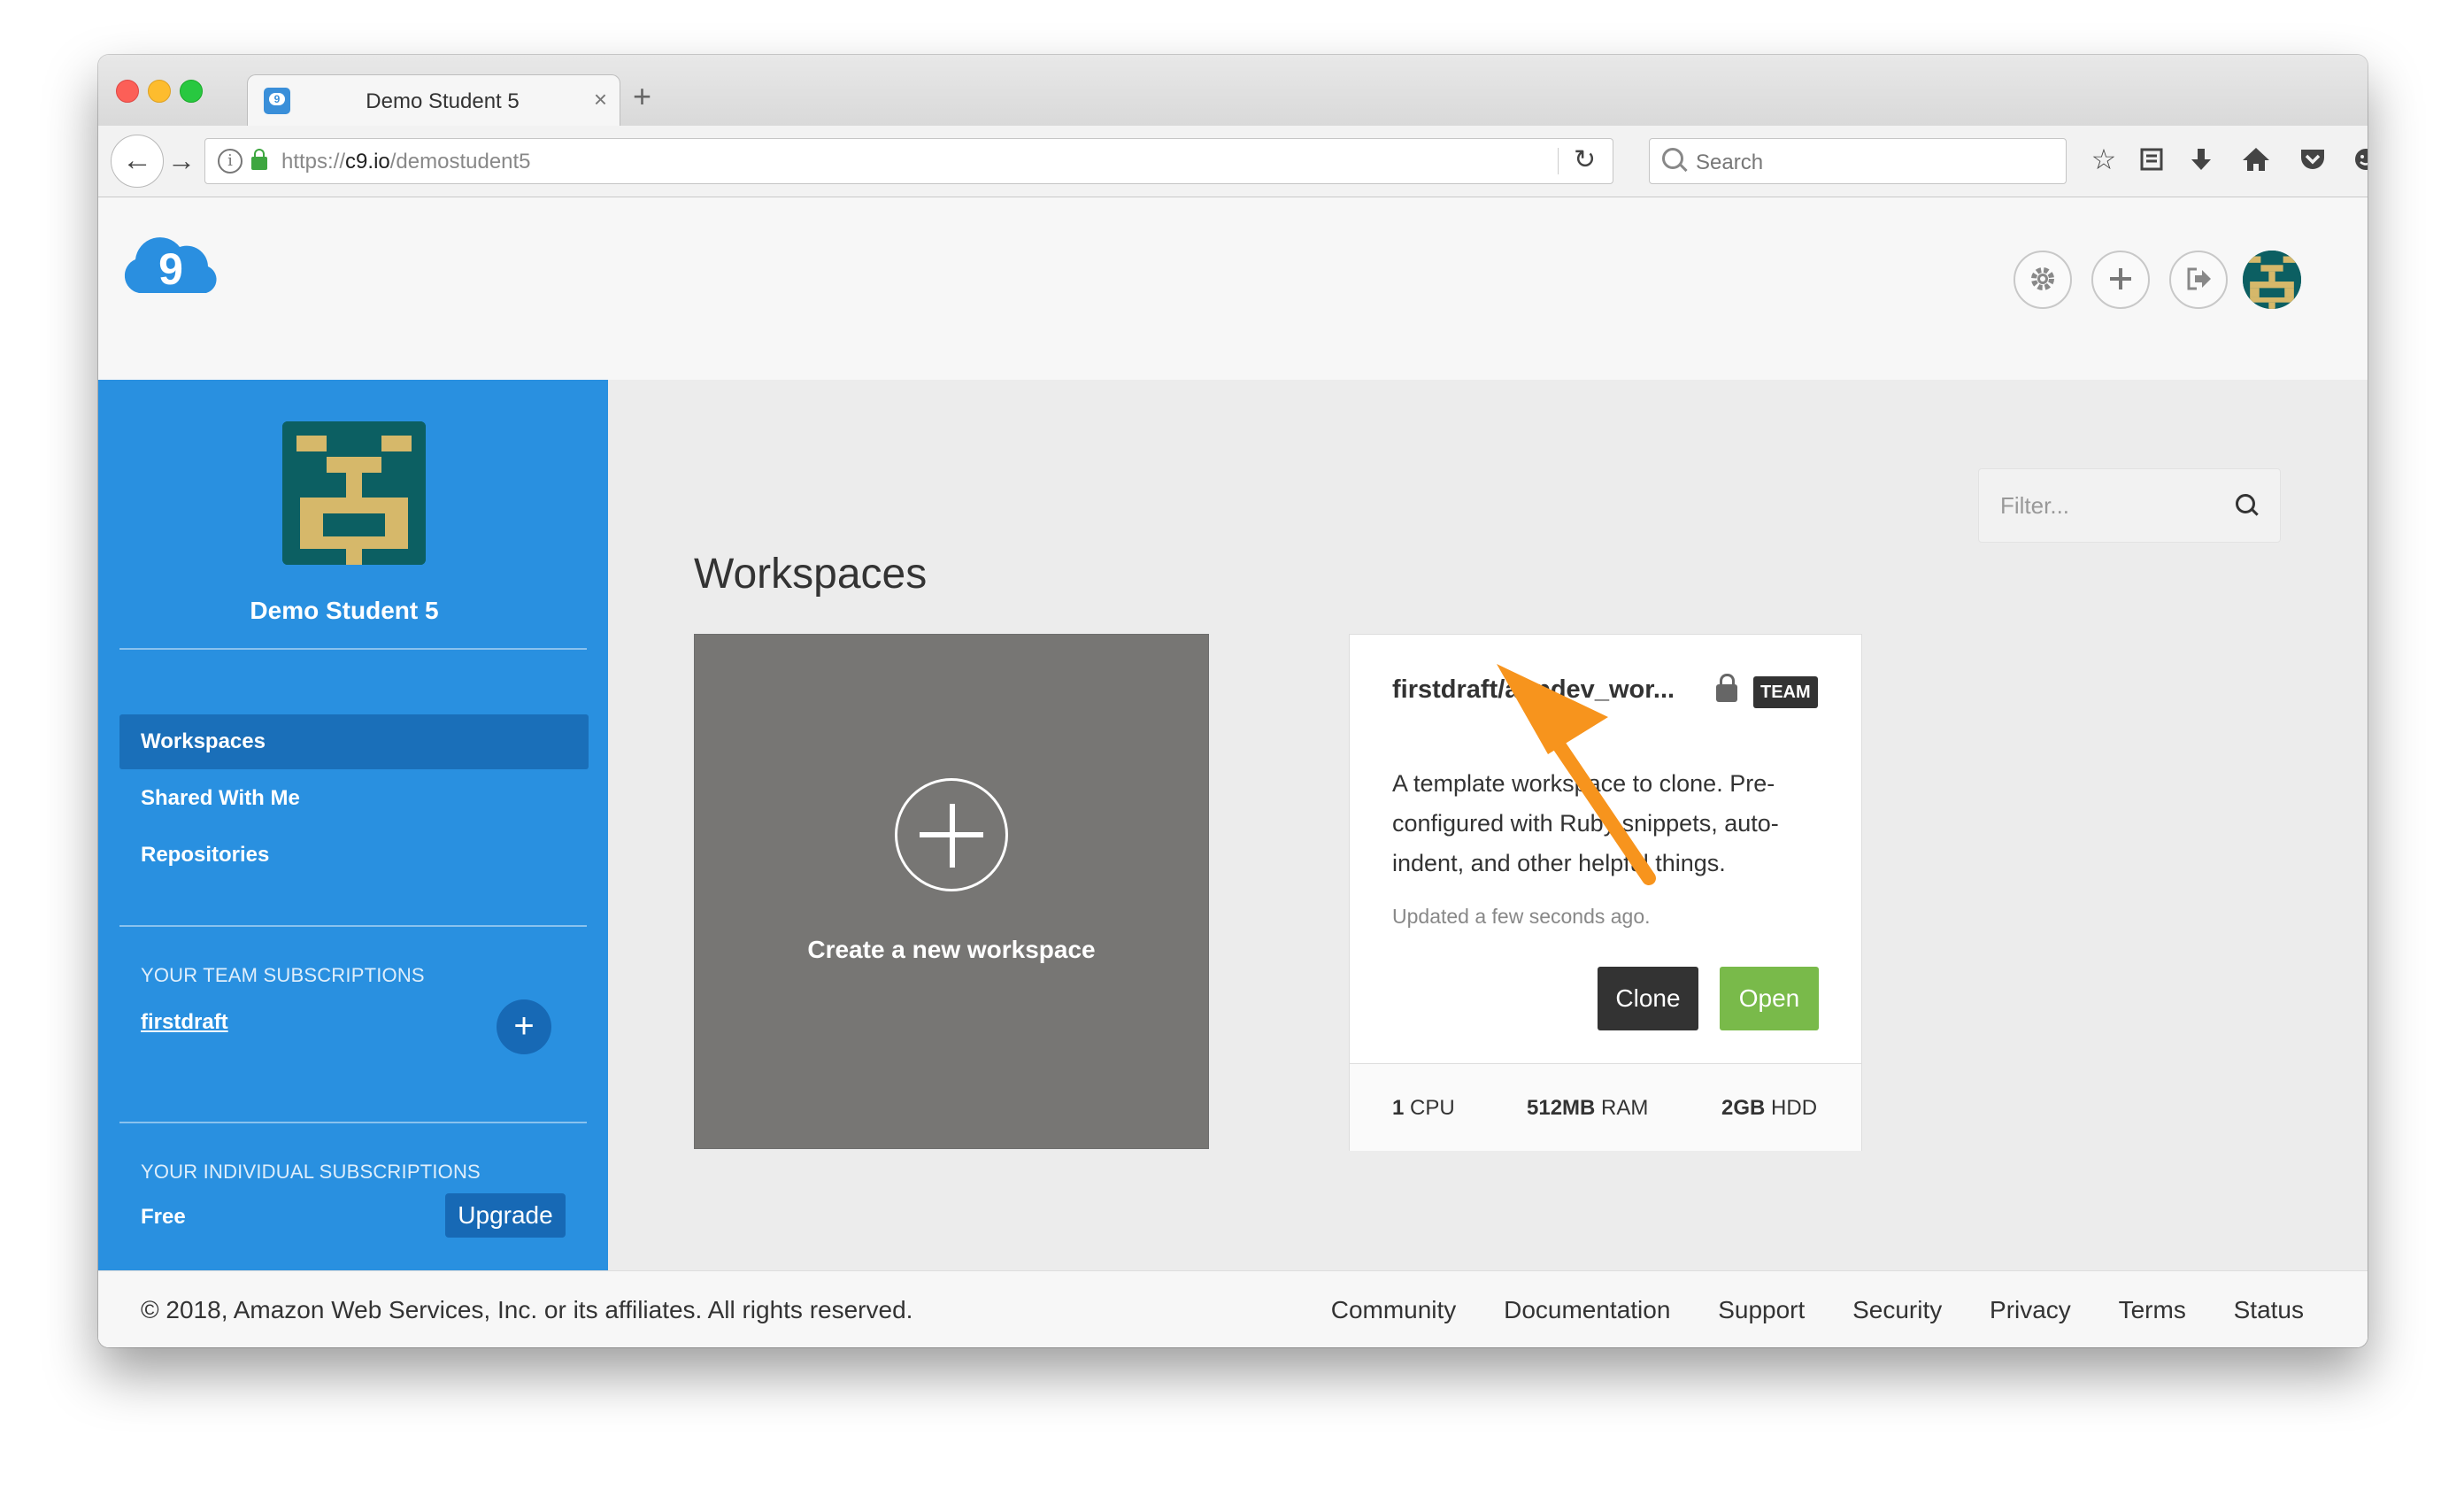  I want to click on open-button: Open, so click(1769, 998).